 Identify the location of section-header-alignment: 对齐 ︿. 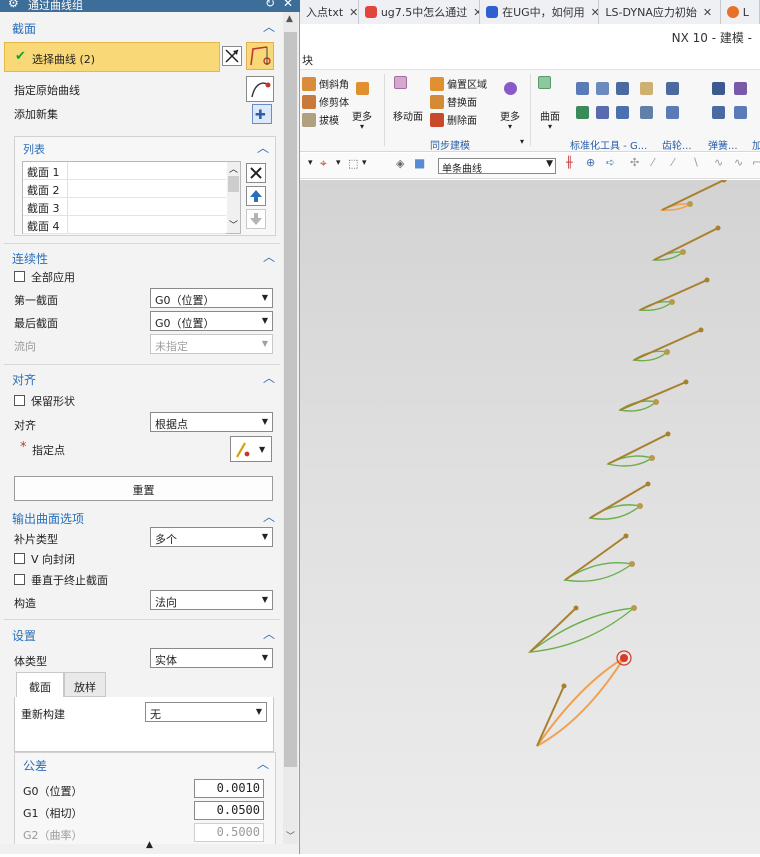
(141, 377).